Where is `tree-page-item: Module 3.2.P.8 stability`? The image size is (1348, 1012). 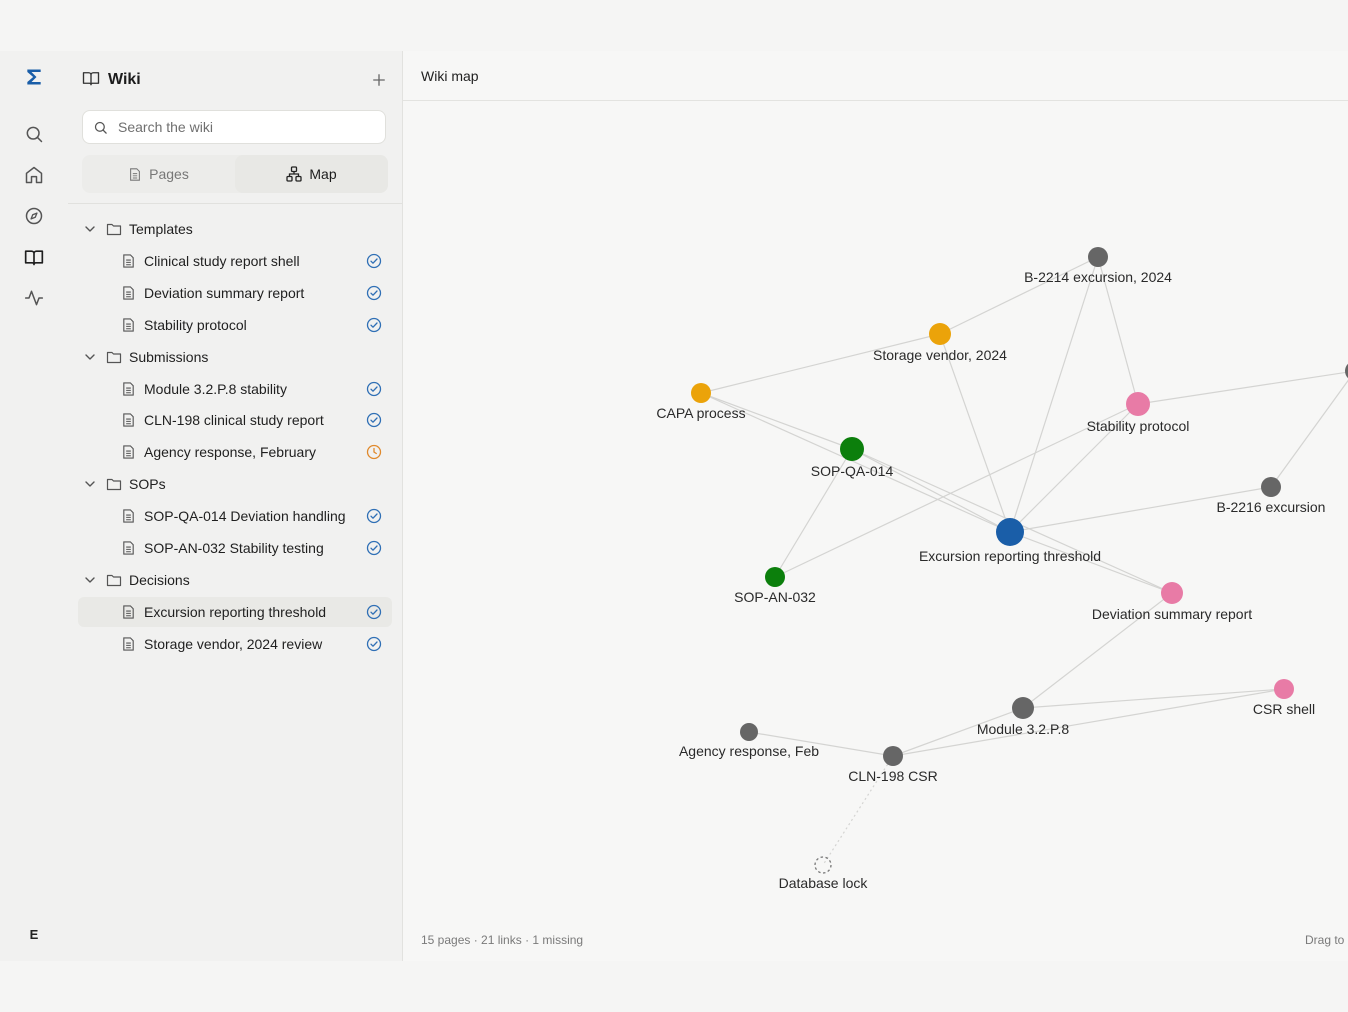 tree-page-item: Module 3.2.P.8 stability is located at coordinates (235, 389).